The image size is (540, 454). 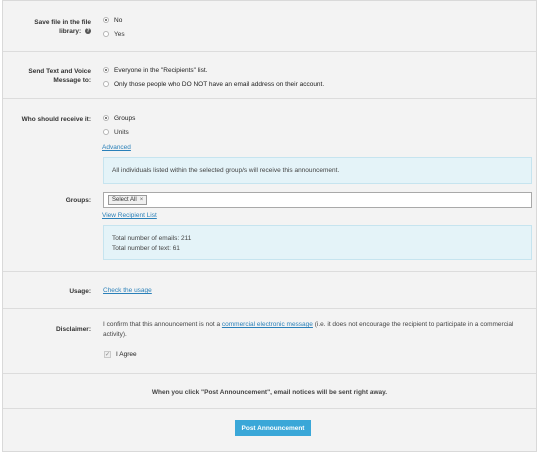 I want to click on agree-checkbox: ✓, so click(x=107, y=354).